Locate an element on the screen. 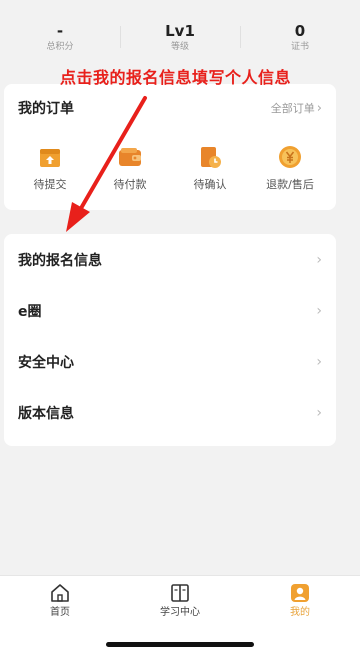 The image size is (360, 655). stat-level: Lv1 等级 is located at coordinates (180, 31).